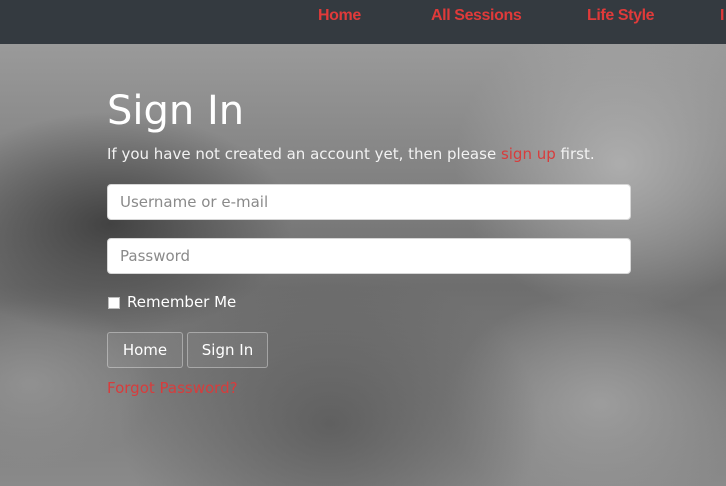 The image size is (726, 486). What do you see at coordinates (621, 16) in the screenshot?
I see `nav-life-style: Life Style` at bounding box center [621, 16].